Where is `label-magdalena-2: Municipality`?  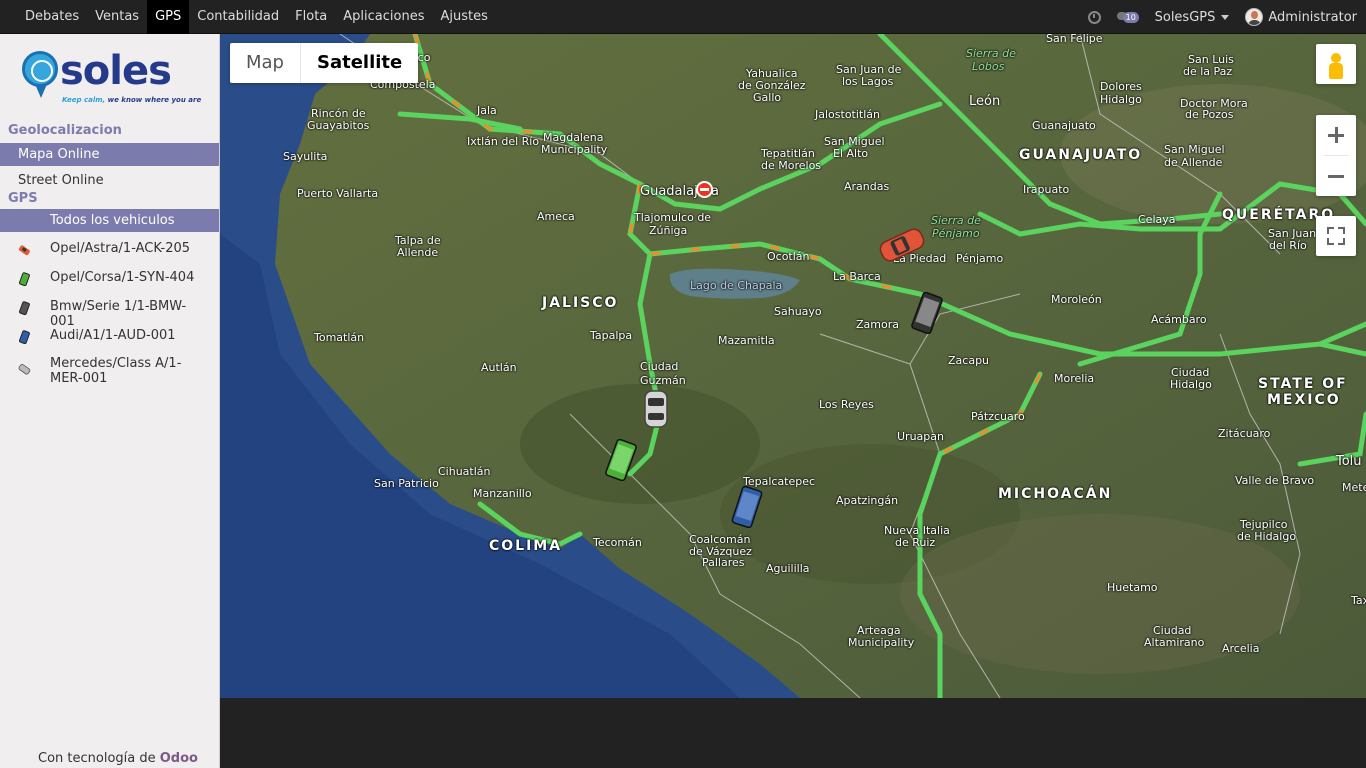 label-magdalena-2: Municipality is located at coordinates (574, 149).